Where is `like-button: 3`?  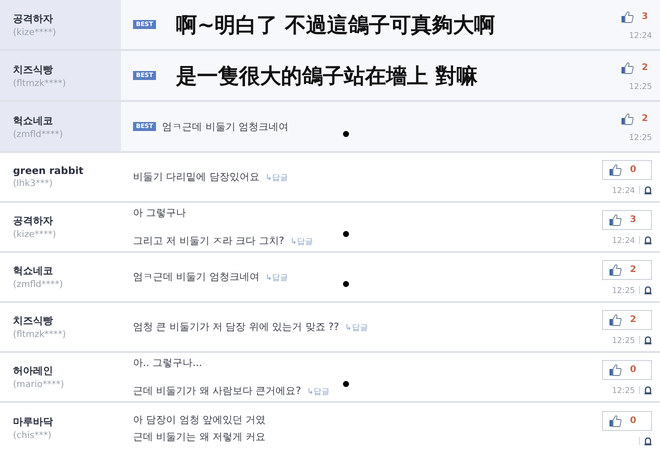
like-button: 3 is located at coordinates (627, 220).